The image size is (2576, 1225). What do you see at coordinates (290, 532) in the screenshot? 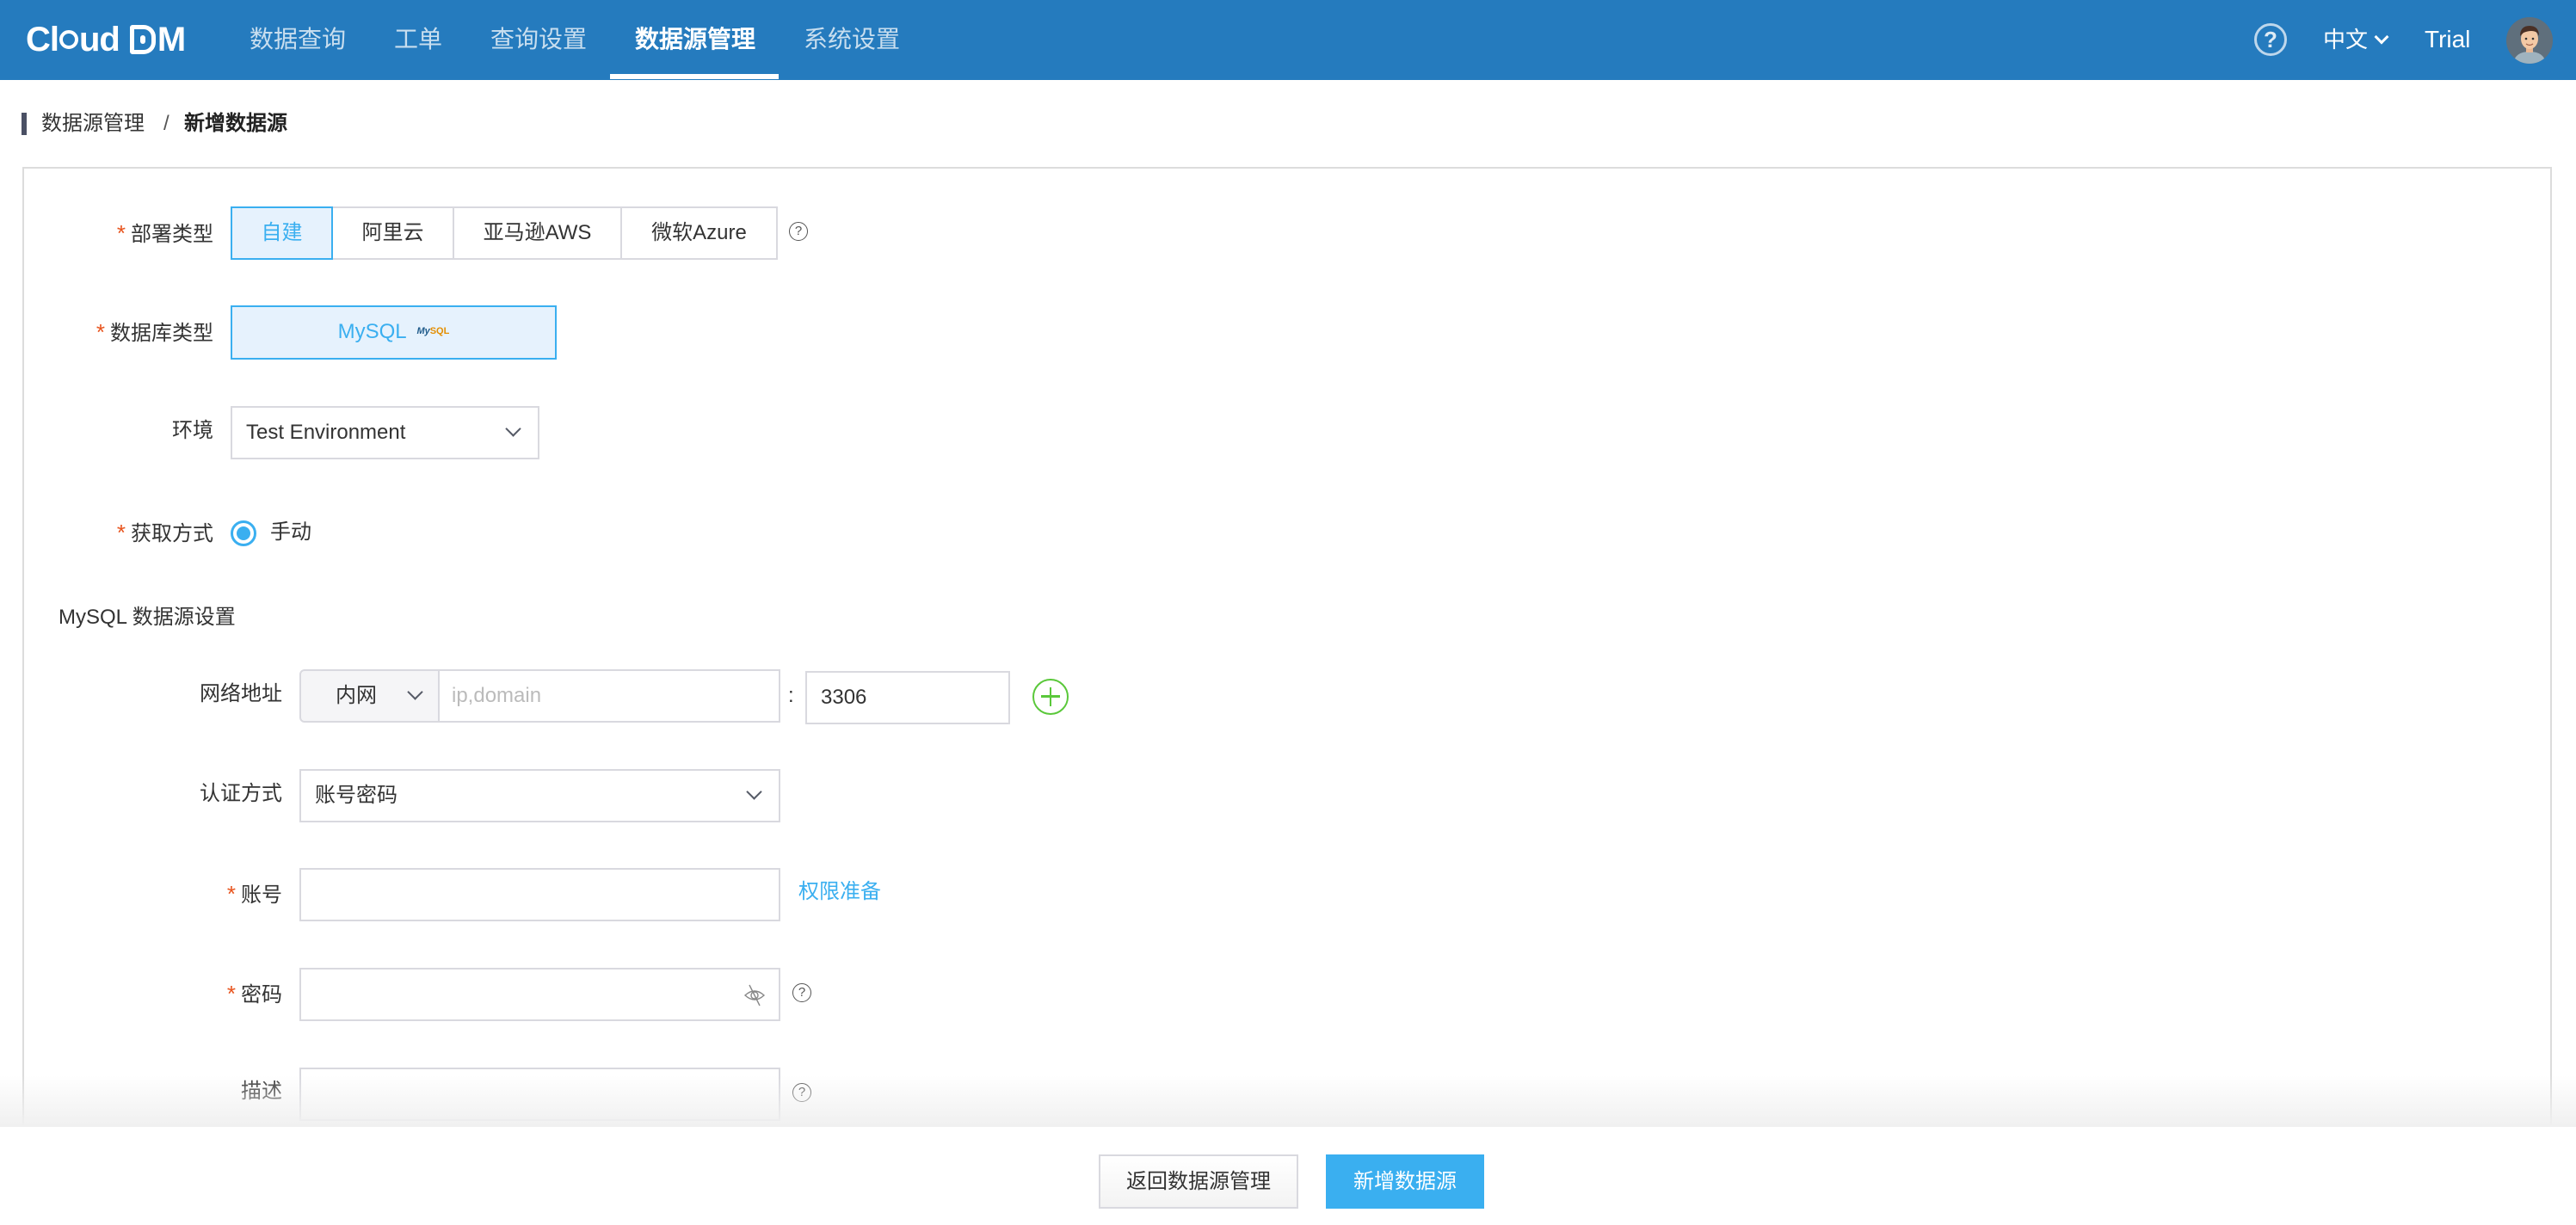
I see `acquire-method-manual-label: 手动` at bounding box center [290, 532].